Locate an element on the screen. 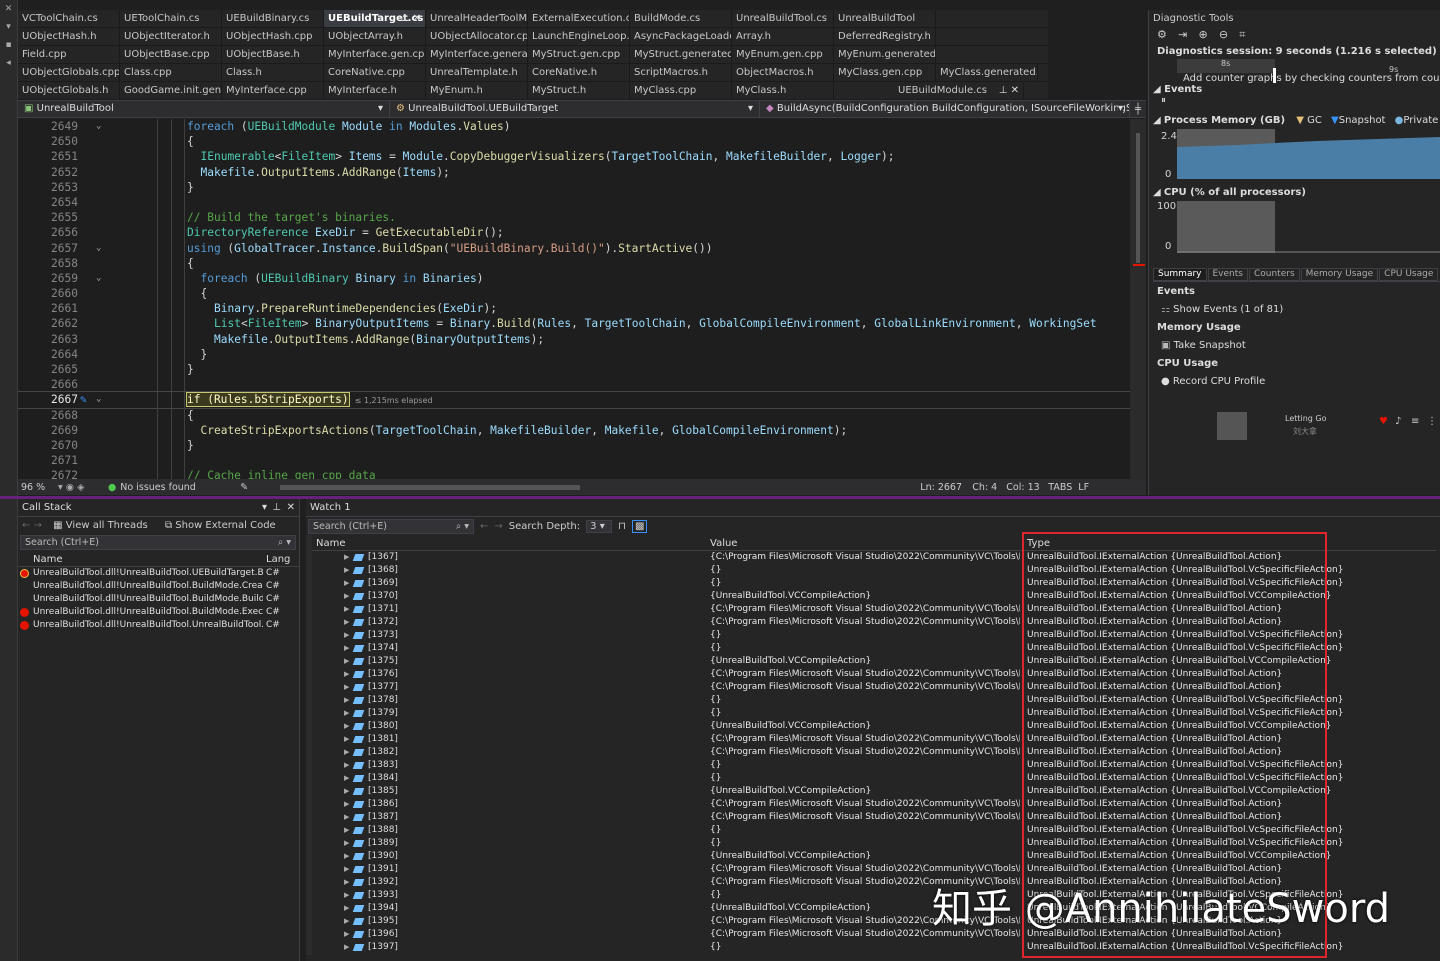 Image resolution: width=1440 pixels, height=961 pixels. search-icon: ⌕ ▾ is located at coordinates (462, 526).